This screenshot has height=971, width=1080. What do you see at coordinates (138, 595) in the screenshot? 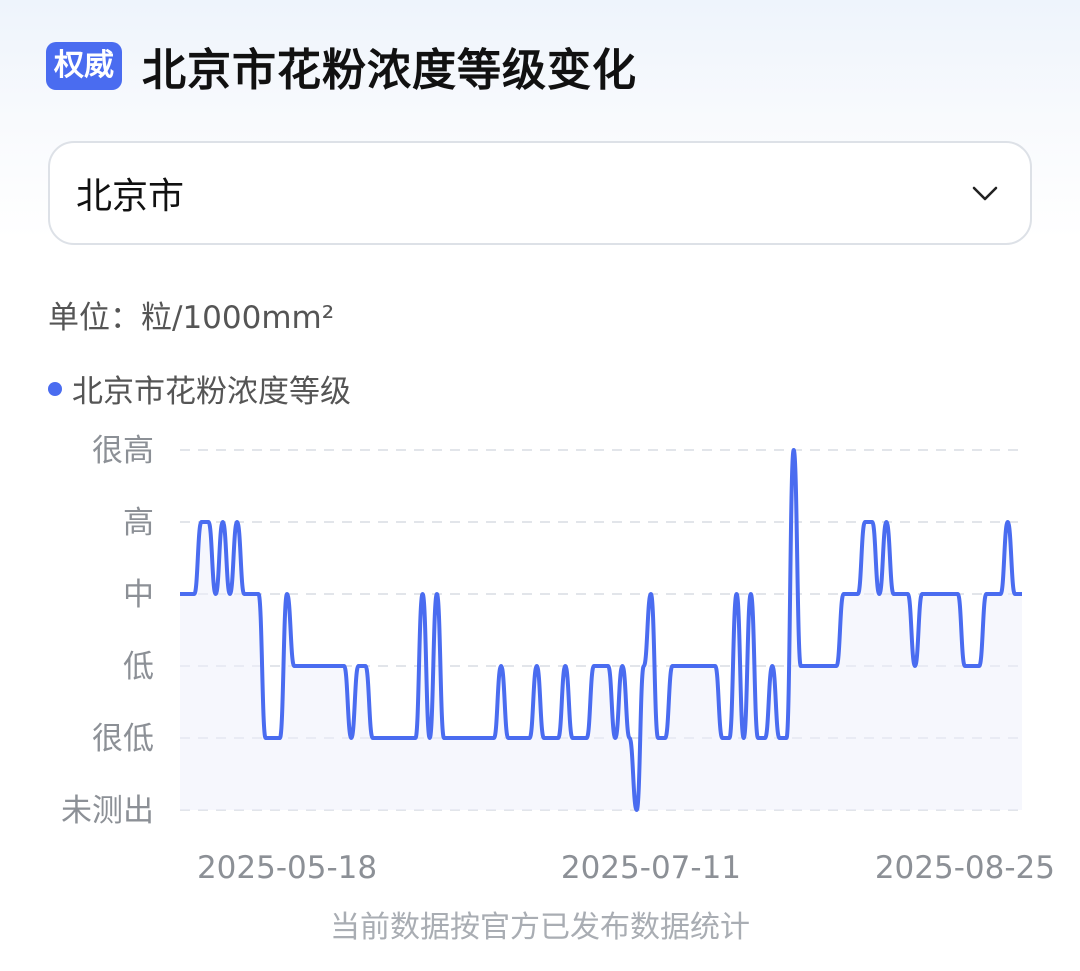
I see `y-tick-label: 中` at bounding box center [138, 595].